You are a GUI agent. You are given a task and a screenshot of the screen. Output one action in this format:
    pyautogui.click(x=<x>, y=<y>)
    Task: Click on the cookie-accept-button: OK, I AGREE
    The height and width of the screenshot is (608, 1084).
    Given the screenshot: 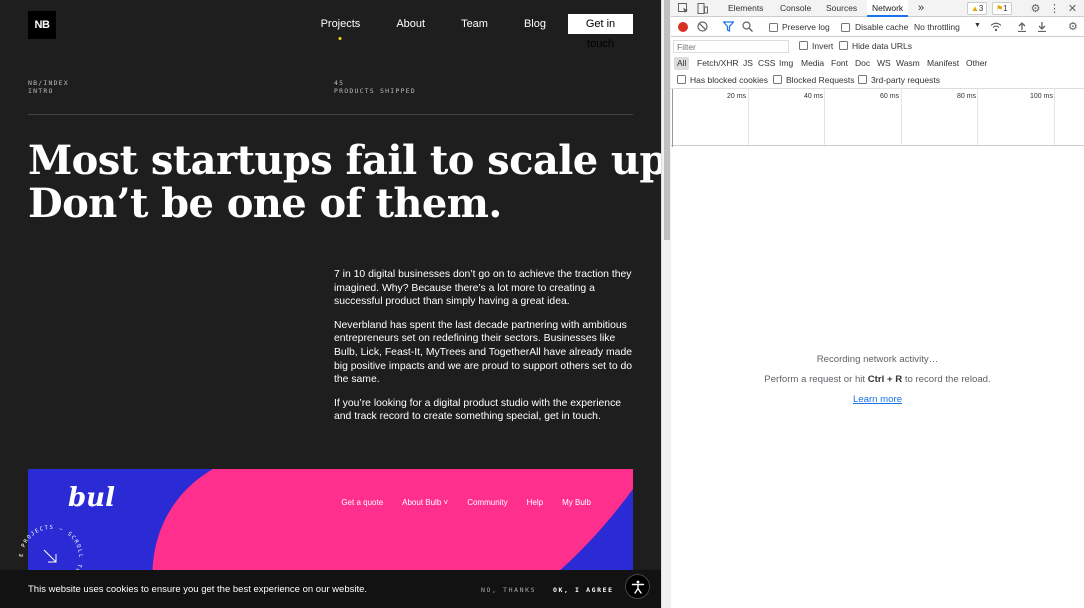 What is the action you would take?
    pyautogui.click(x=583, y=590)
    